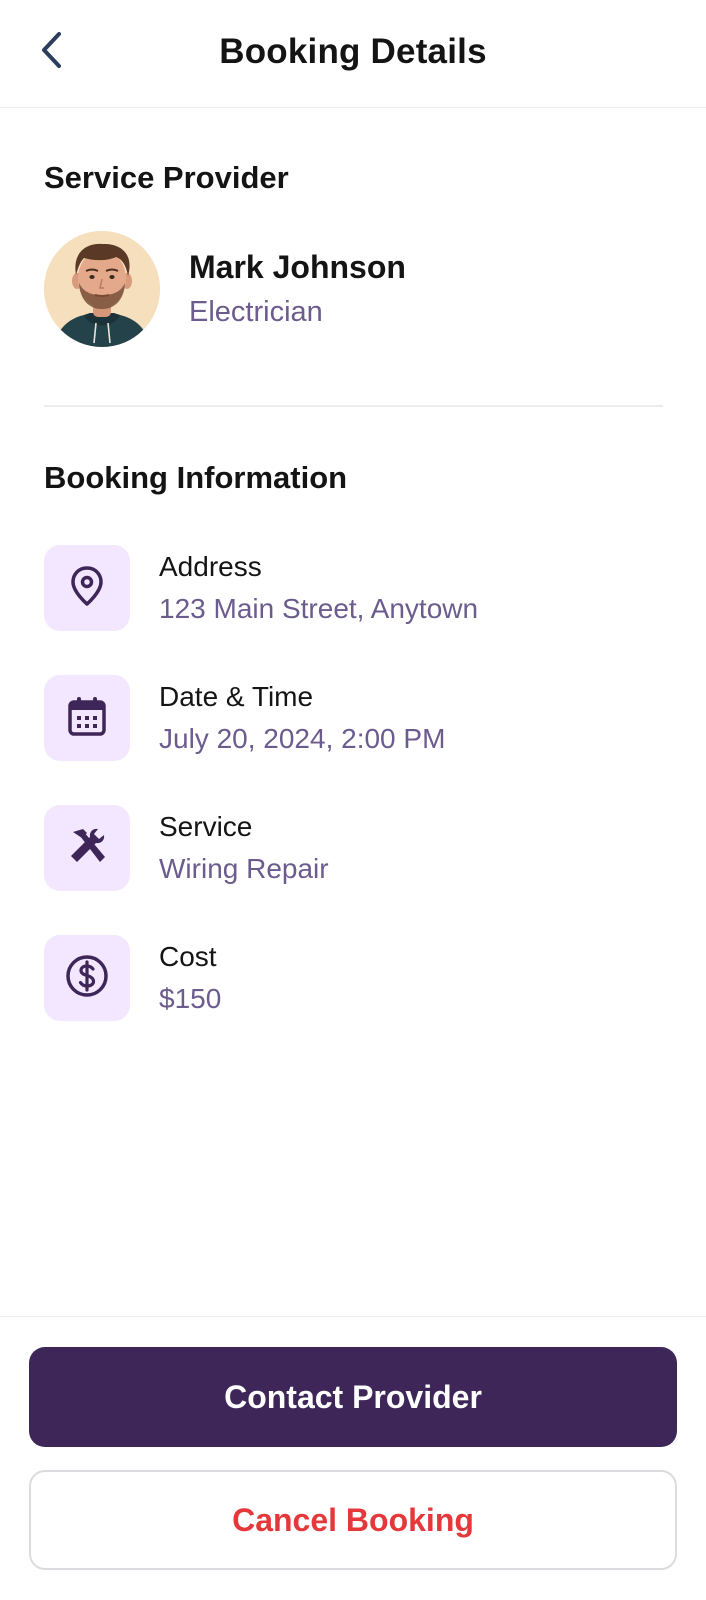  I want to click on provider-card: Mark Johnson Electrician, so click(225, 289).